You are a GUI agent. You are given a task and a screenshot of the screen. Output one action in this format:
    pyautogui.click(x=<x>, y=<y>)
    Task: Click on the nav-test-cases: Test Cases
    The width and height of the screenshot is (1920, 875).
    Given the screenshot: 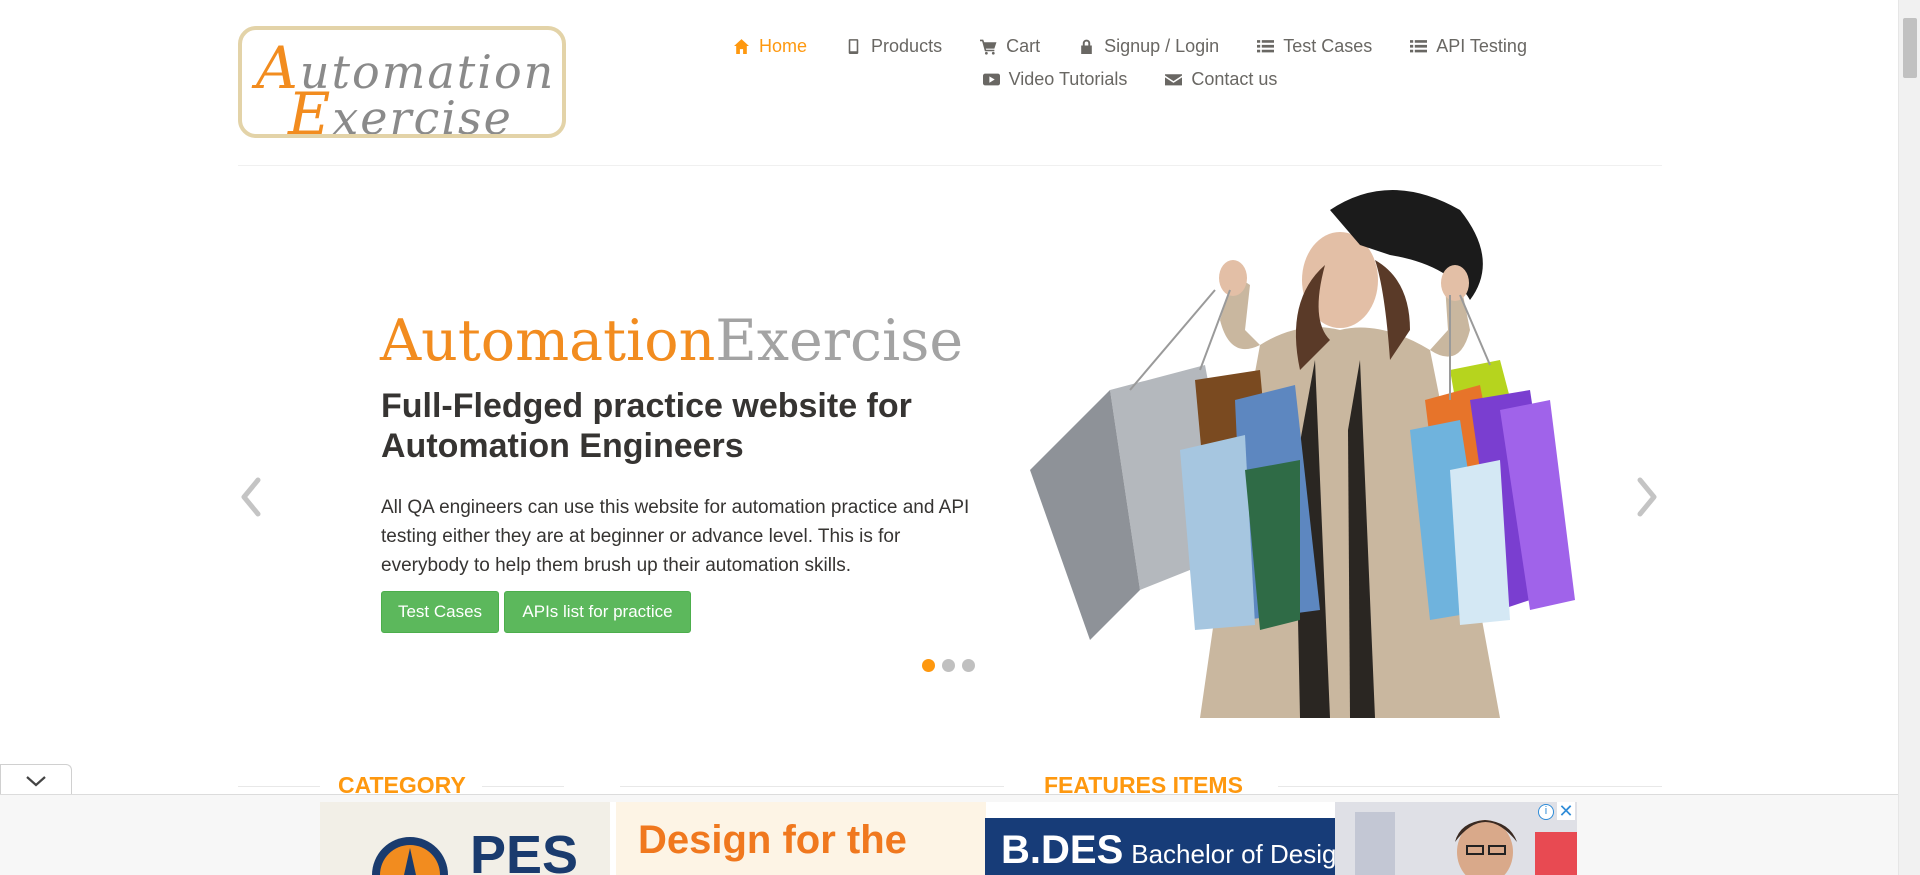 What is the action you would take?
    pyautogui.click(x=1314, y=46)
    